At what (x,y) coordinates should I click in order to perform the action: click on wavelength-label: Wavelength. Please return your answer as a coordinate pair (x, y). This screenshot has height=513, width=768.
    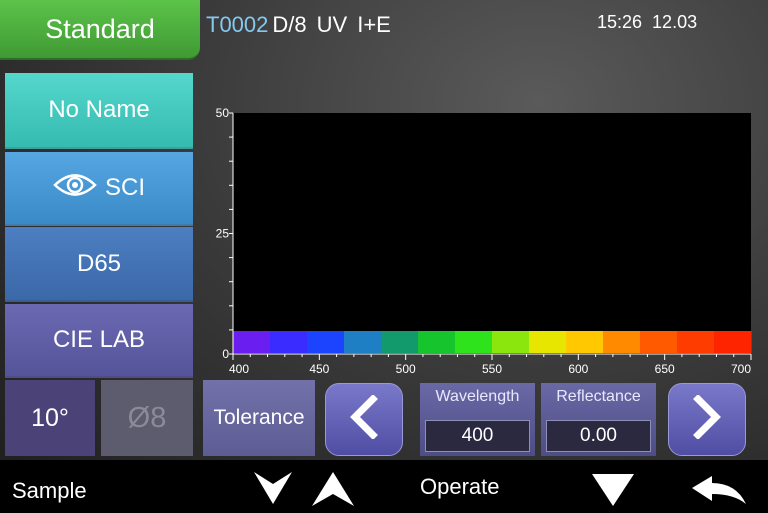
    Looking at the image, I should click on (477, 396).